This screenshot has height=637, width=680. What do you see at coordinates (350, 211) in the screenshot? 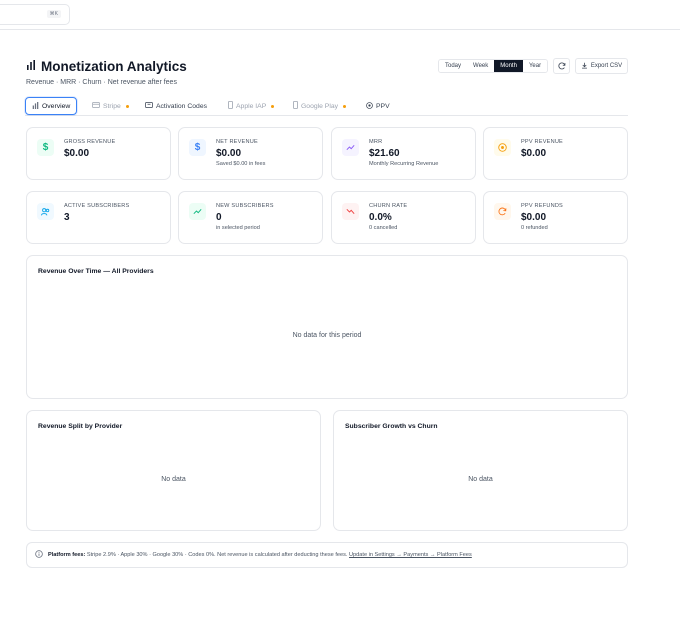
I see `trend-down-icon` at bounding box center [350, 211].